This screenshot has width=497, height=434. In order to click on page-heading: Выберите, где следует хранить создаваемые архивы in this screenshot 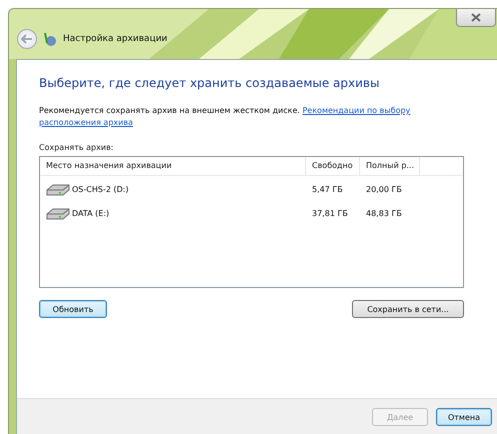, I will do `click(209, 83)`.